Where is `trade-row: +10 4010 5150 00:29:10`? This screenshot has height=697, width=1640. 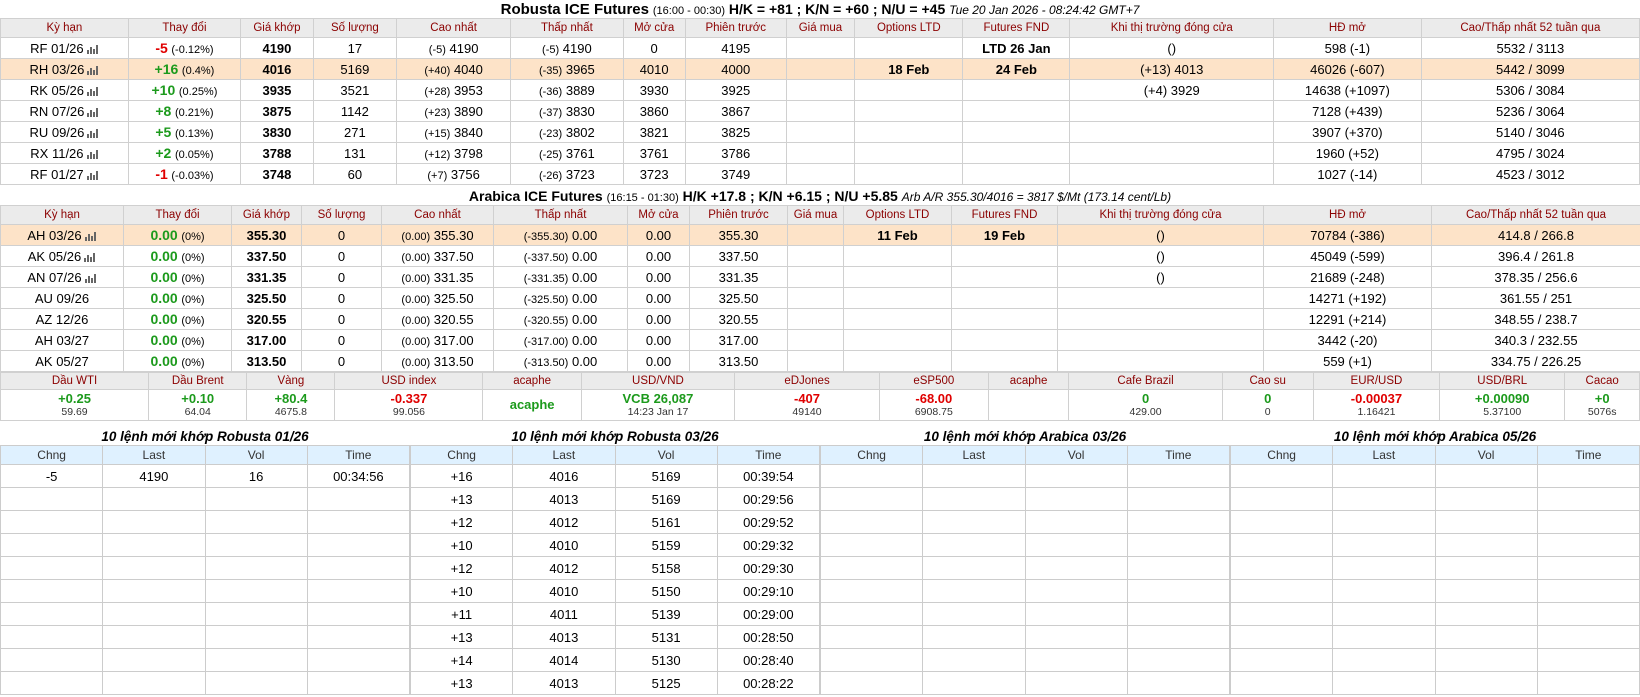 trade-row: +10 4010 5150 00:29:10 is located at coordinates (615, 591).